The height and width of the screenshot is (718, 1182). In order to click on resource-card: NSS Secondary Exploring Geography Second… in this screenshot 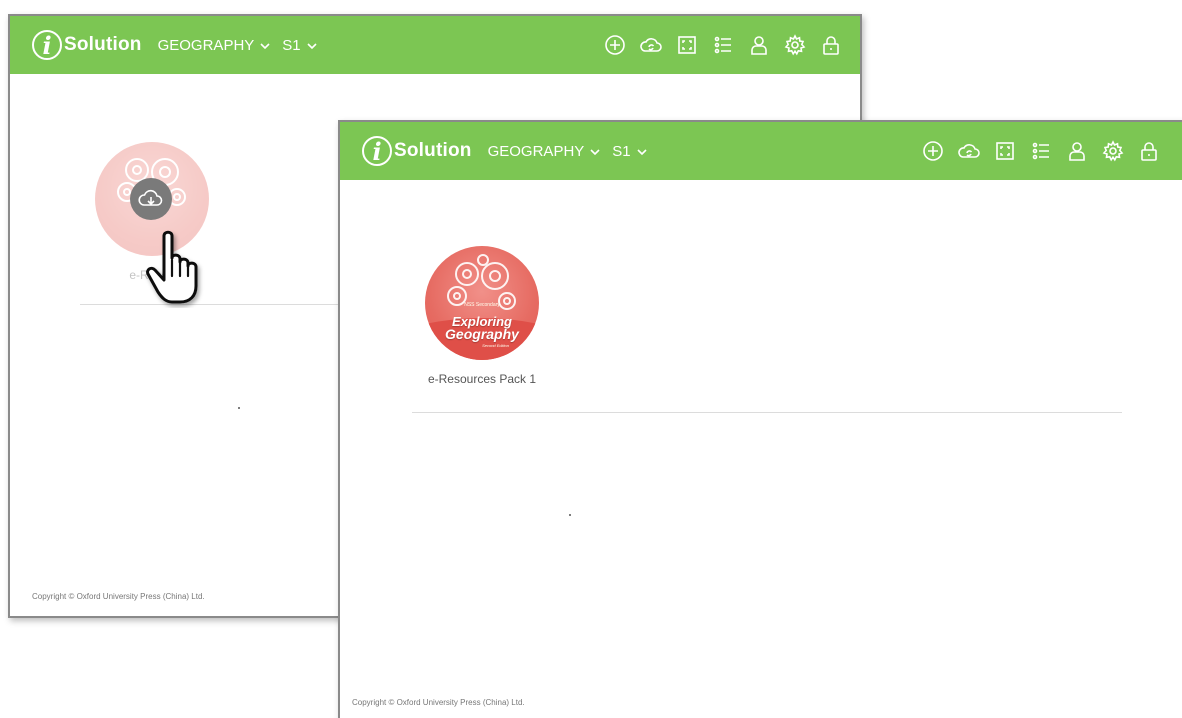, I will do `click(482, 316)`.